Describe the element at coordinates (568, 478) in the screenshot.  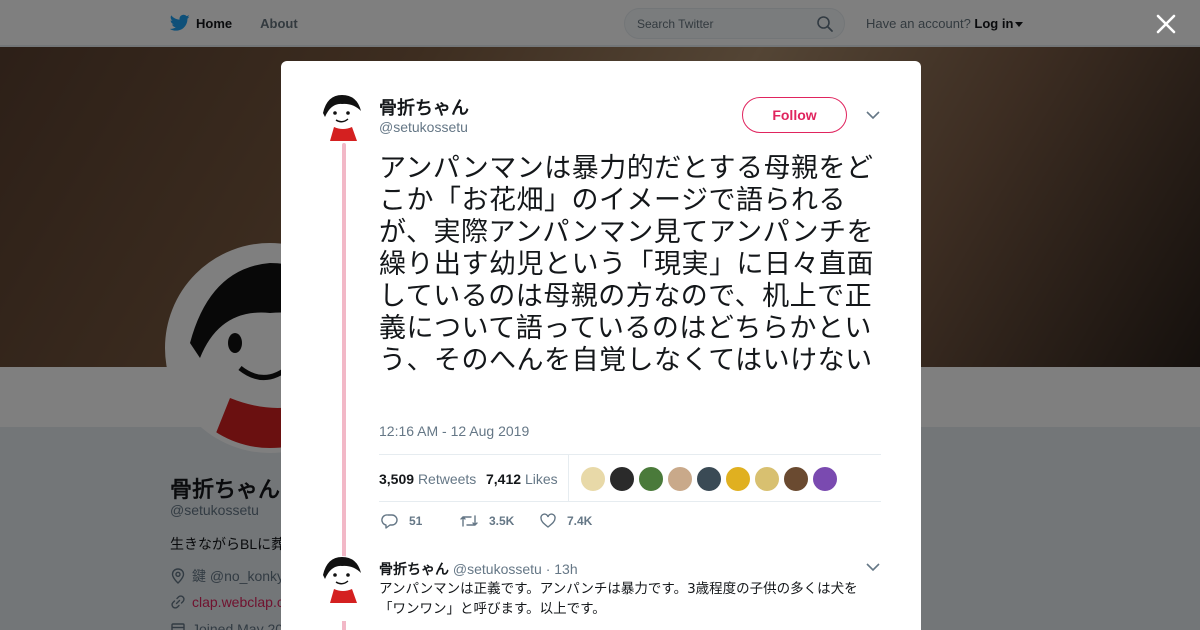
I see `stats-divider` at that location.